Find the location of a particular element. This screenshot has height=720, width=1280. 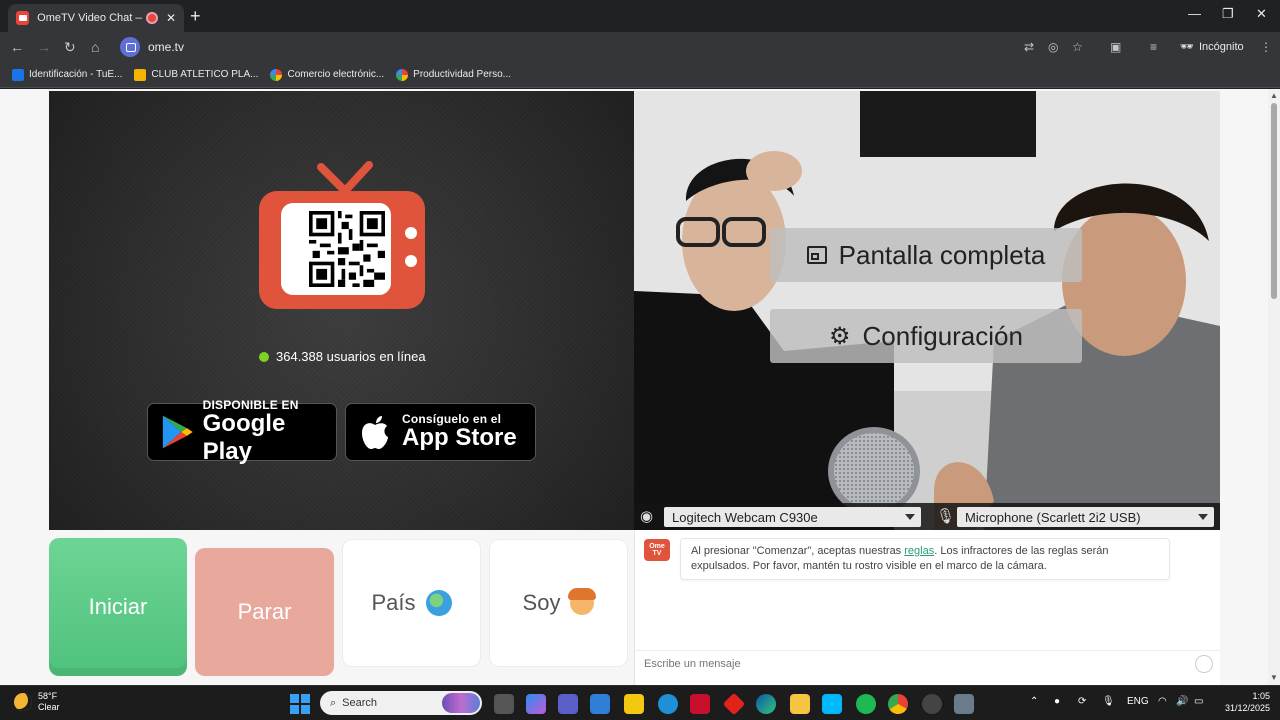

google-play-badge: DISPONIBLE EN Google Play is located at coordinates (242, 431).